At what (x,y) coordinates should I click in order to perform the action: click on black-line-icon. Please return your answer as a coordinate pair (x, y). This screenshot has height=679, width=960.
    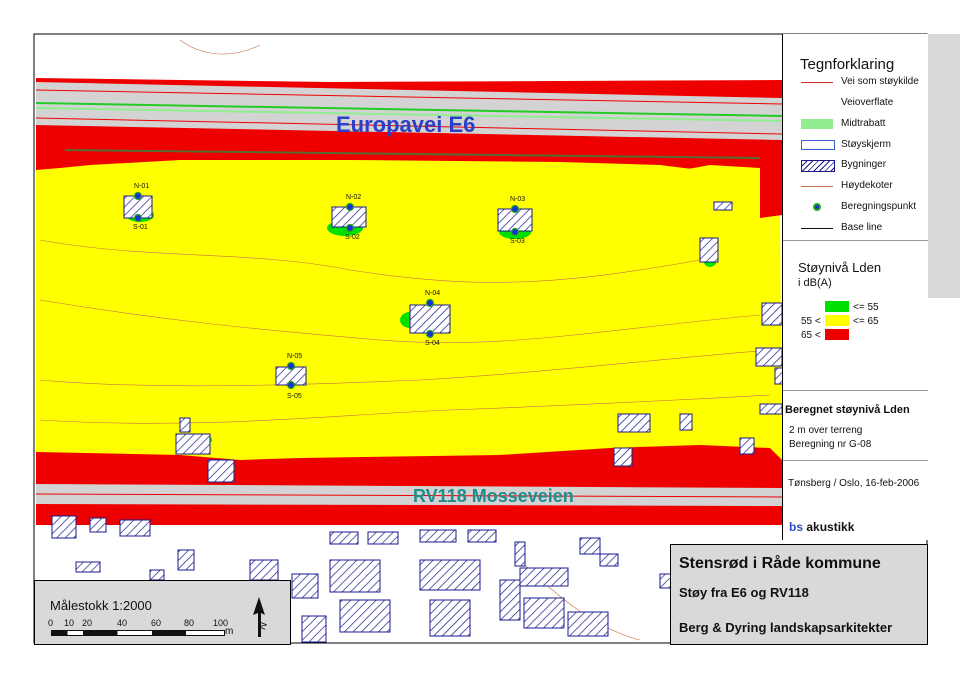
    Looking at the image, I should click on (817, 228).